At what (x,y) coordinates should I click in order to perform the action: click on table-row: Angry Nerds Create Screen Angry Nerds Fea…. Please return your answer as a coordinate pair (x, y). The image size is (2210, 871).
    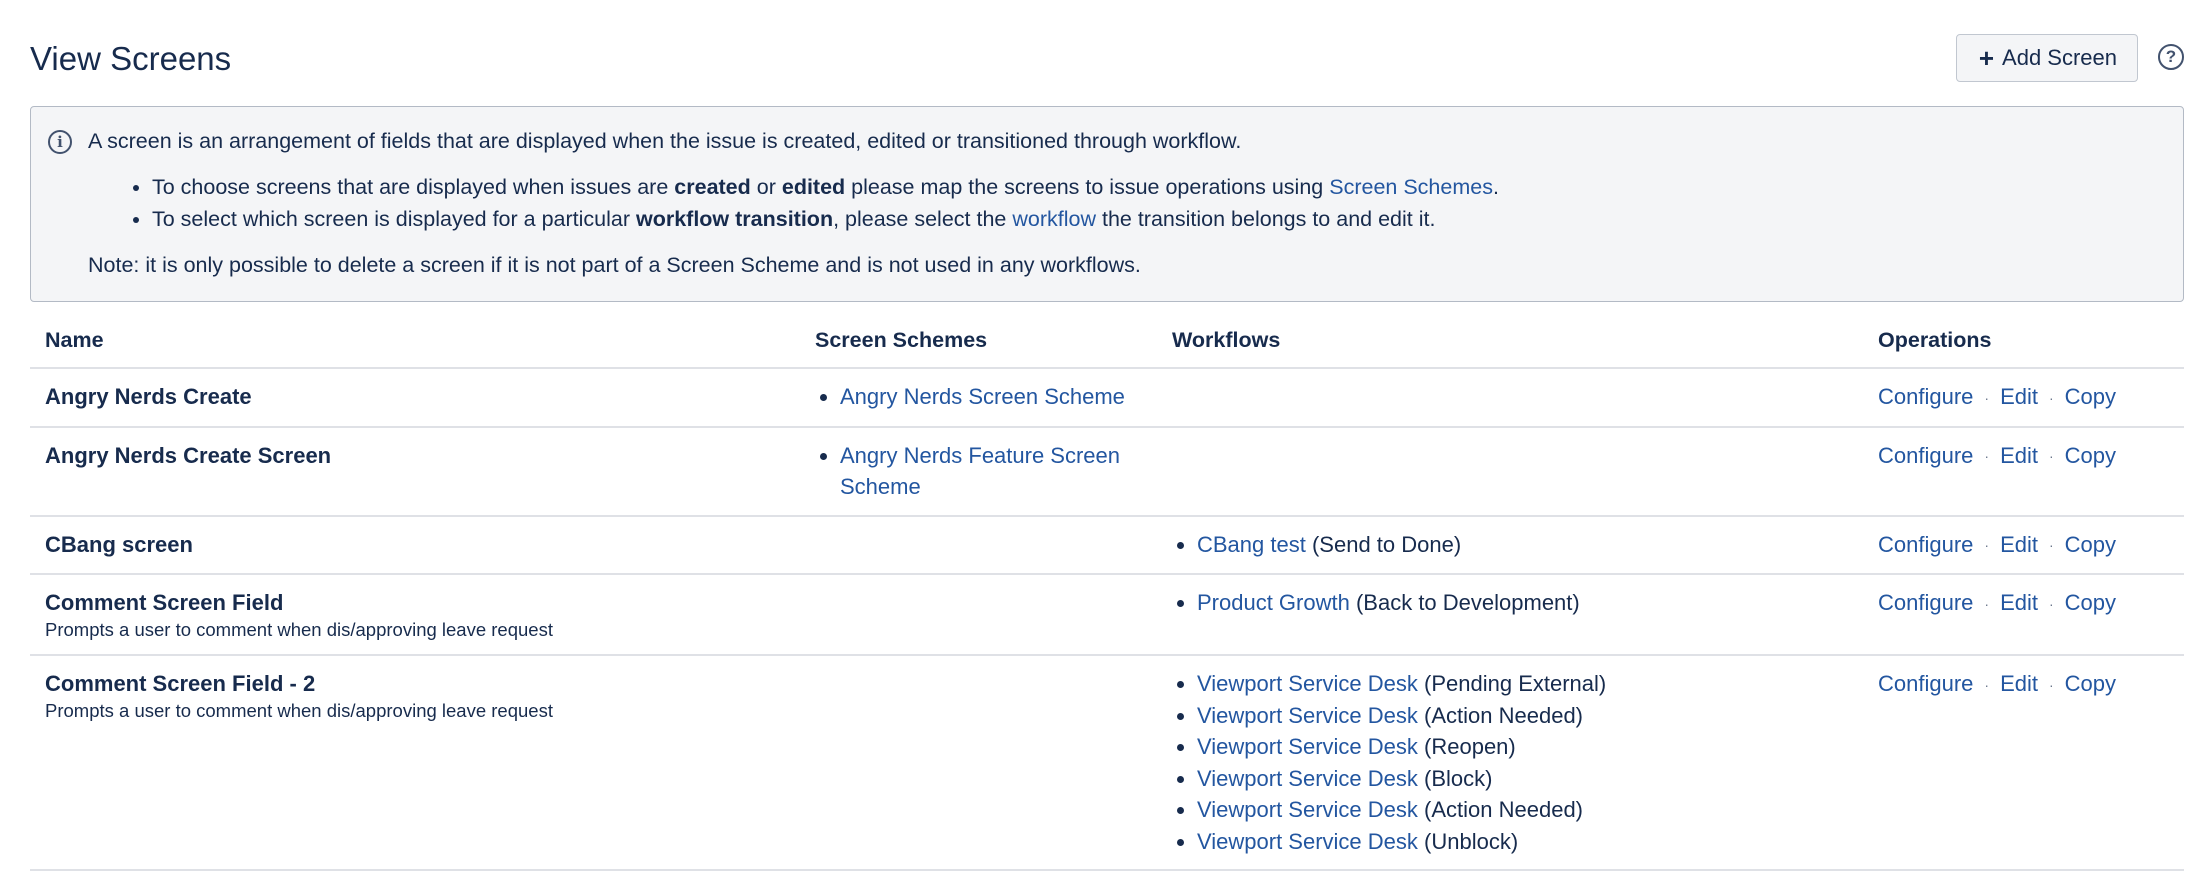
    Looking at the image, I should click on (1107, 471).